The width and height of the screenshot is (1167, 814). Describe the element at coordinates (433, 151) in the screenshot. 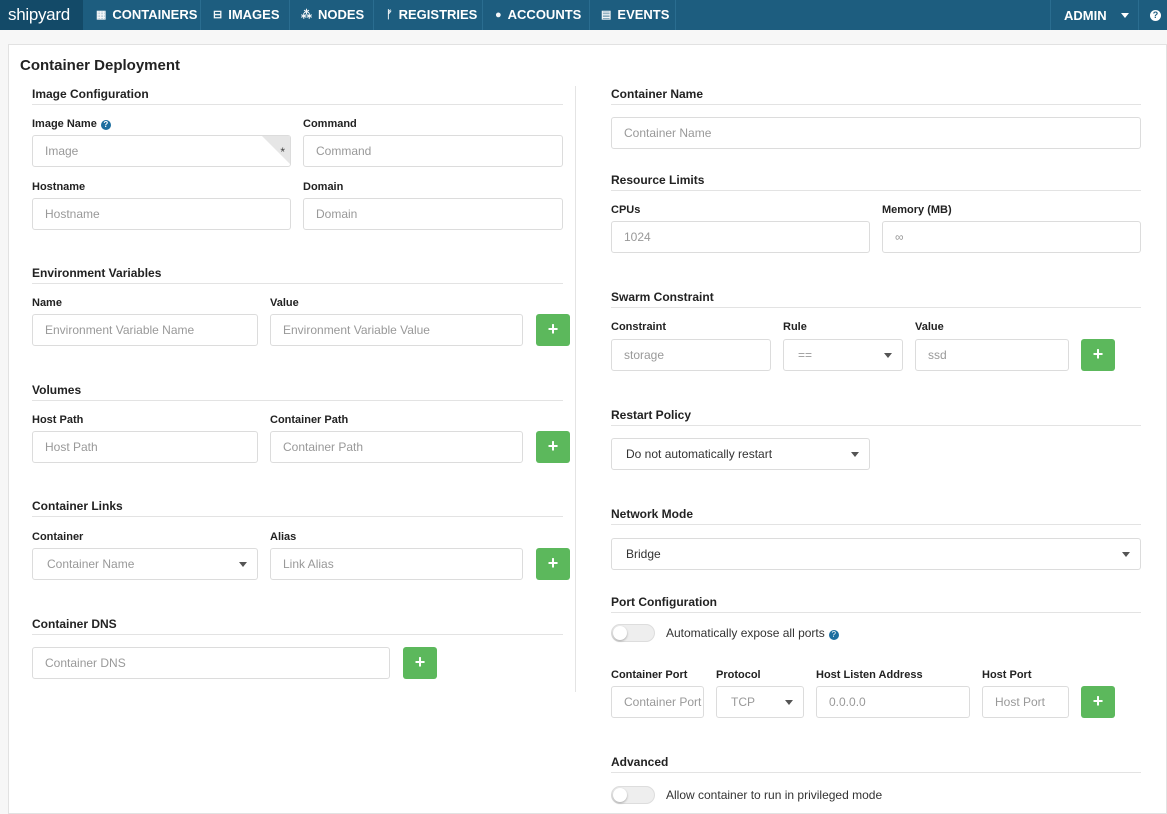

I see `command-input: Command` at that location.